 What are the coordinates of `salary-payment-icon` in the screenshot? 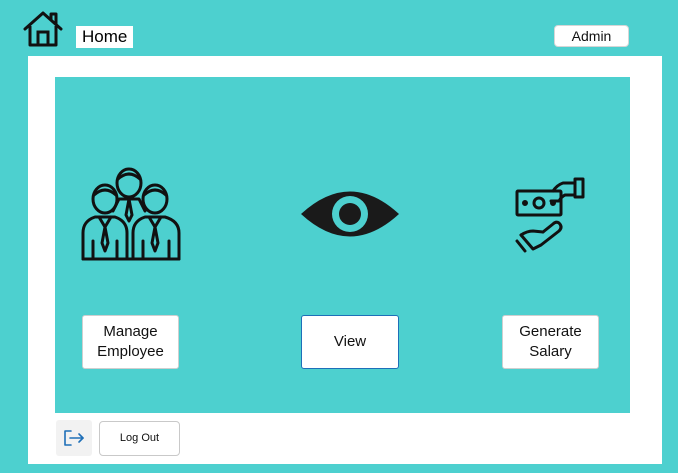 It's located at (551, 214).